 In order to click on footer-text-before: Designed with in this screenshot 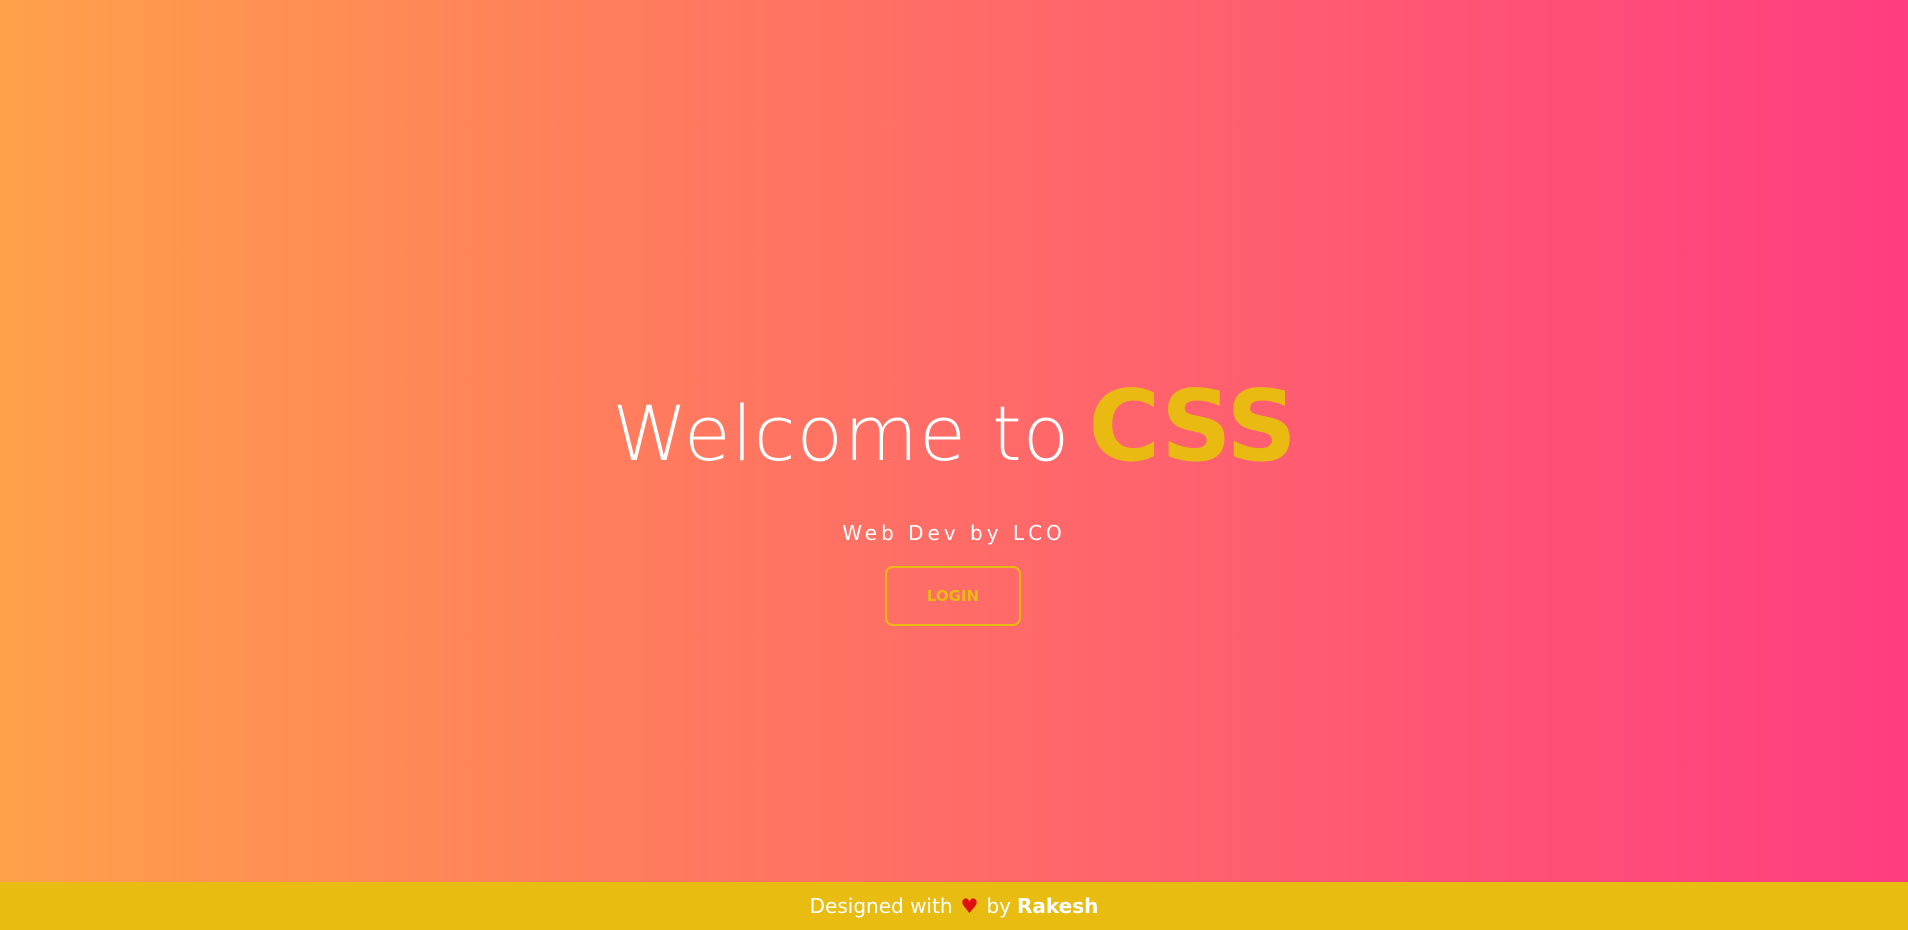, I will do `click(881, 906)`.